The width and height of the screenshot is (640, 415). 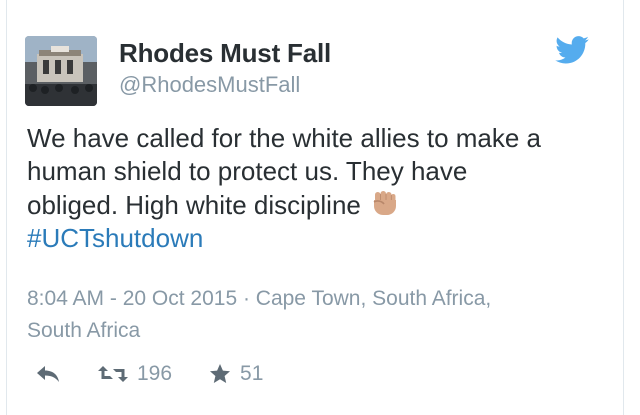 What do you see at coordinates (134, 374) in the screenshot?
I see `retweet-button: 196` at bounding box center [134, 374].